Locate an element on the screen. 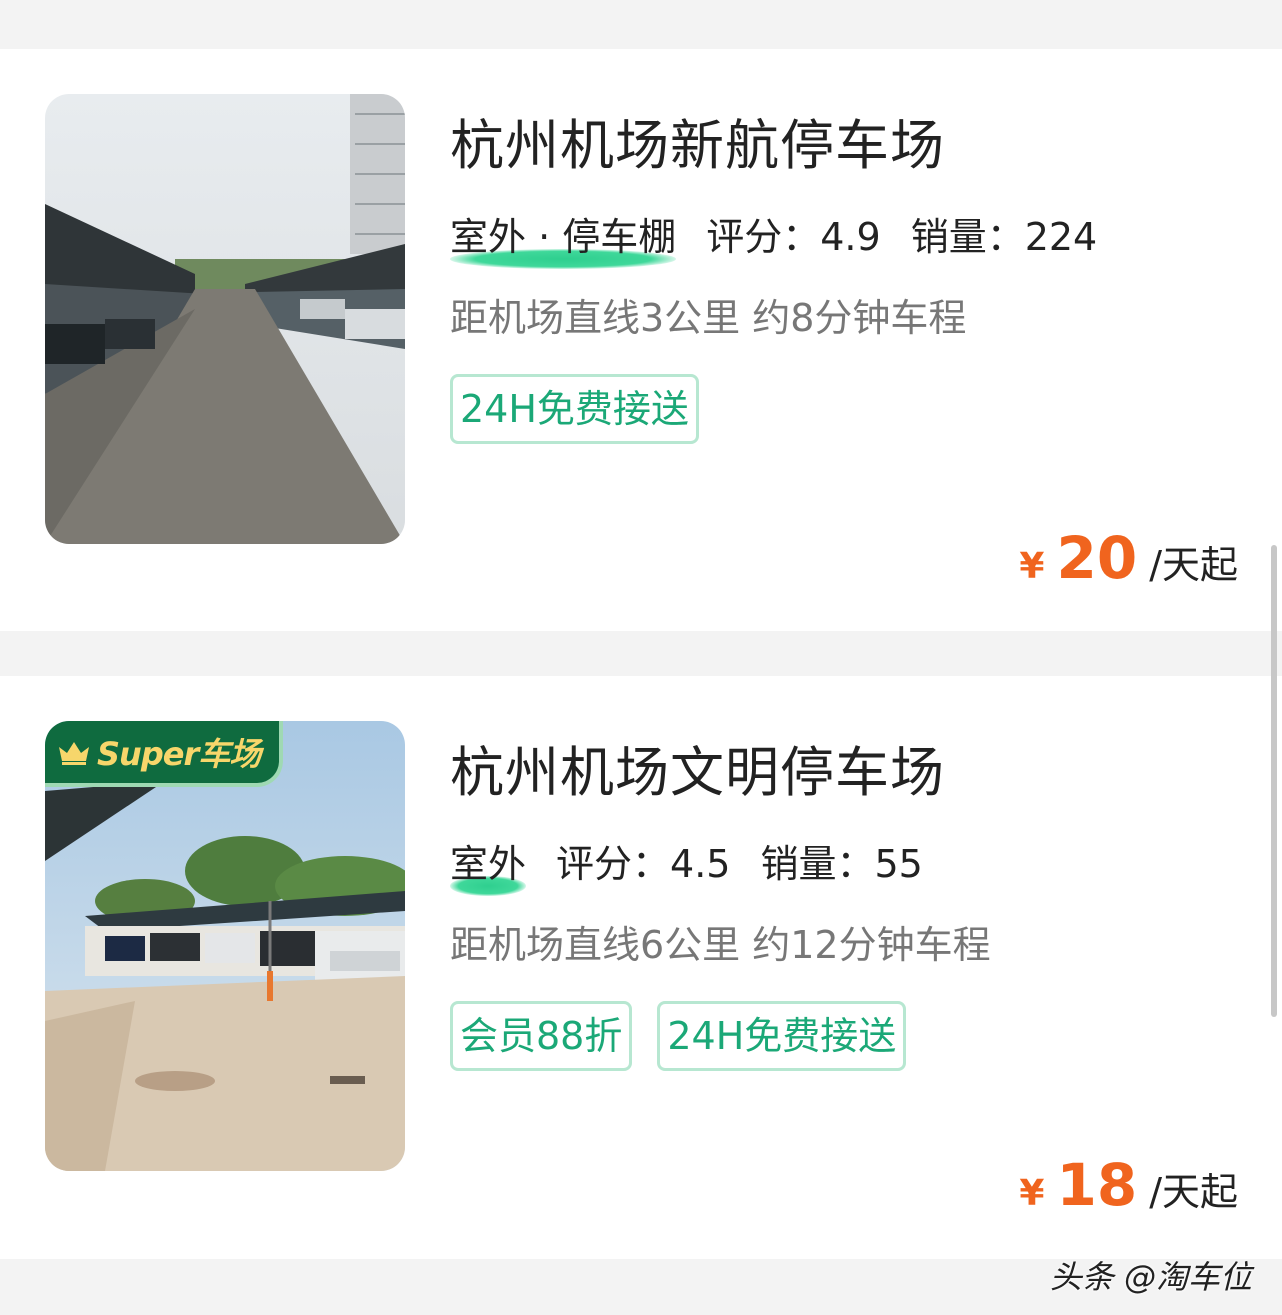  distance-info: 距机场直线3公里 约8分钟车程 is located at coordinates (708, 318).